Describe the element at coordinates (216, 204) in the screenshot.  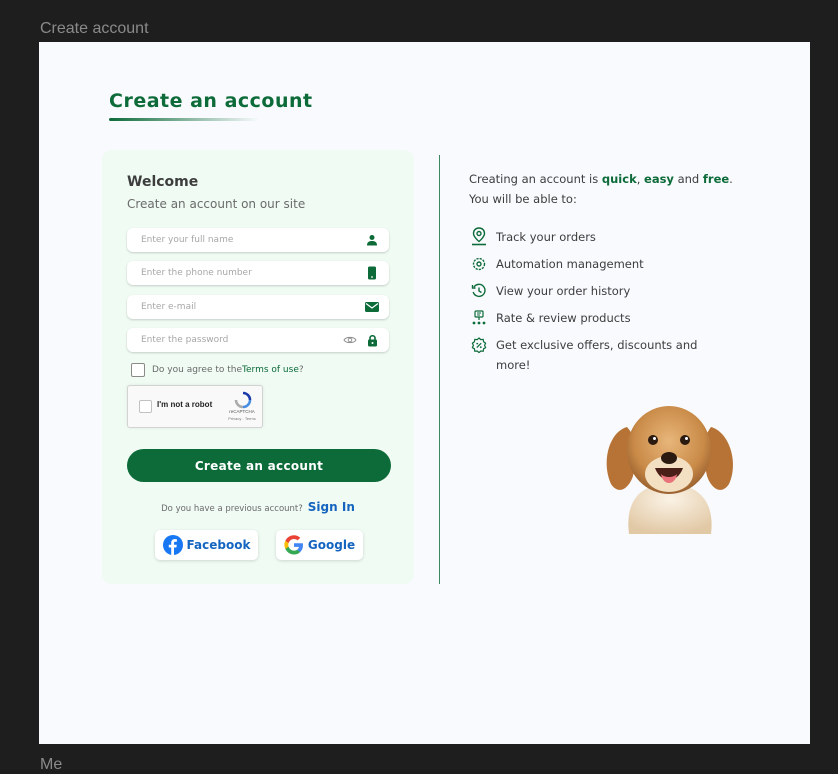
I see `welcome-subtitle: Create an account on our site` at that location.